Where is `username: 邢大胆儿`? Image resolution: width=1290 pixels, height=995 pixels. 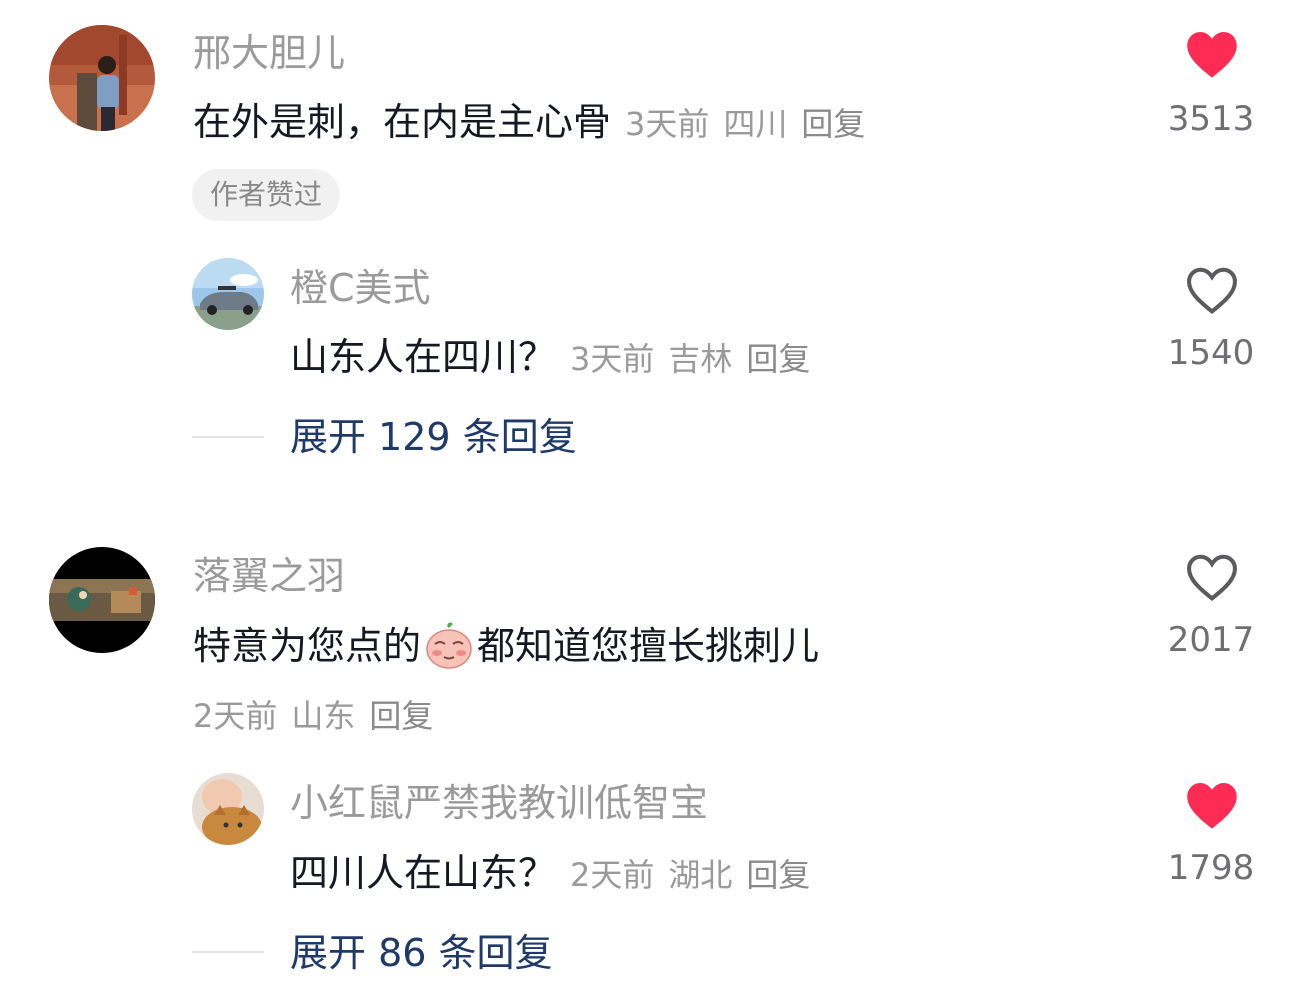
username: 邢大胆儿 is located at coordinates (269, 53).